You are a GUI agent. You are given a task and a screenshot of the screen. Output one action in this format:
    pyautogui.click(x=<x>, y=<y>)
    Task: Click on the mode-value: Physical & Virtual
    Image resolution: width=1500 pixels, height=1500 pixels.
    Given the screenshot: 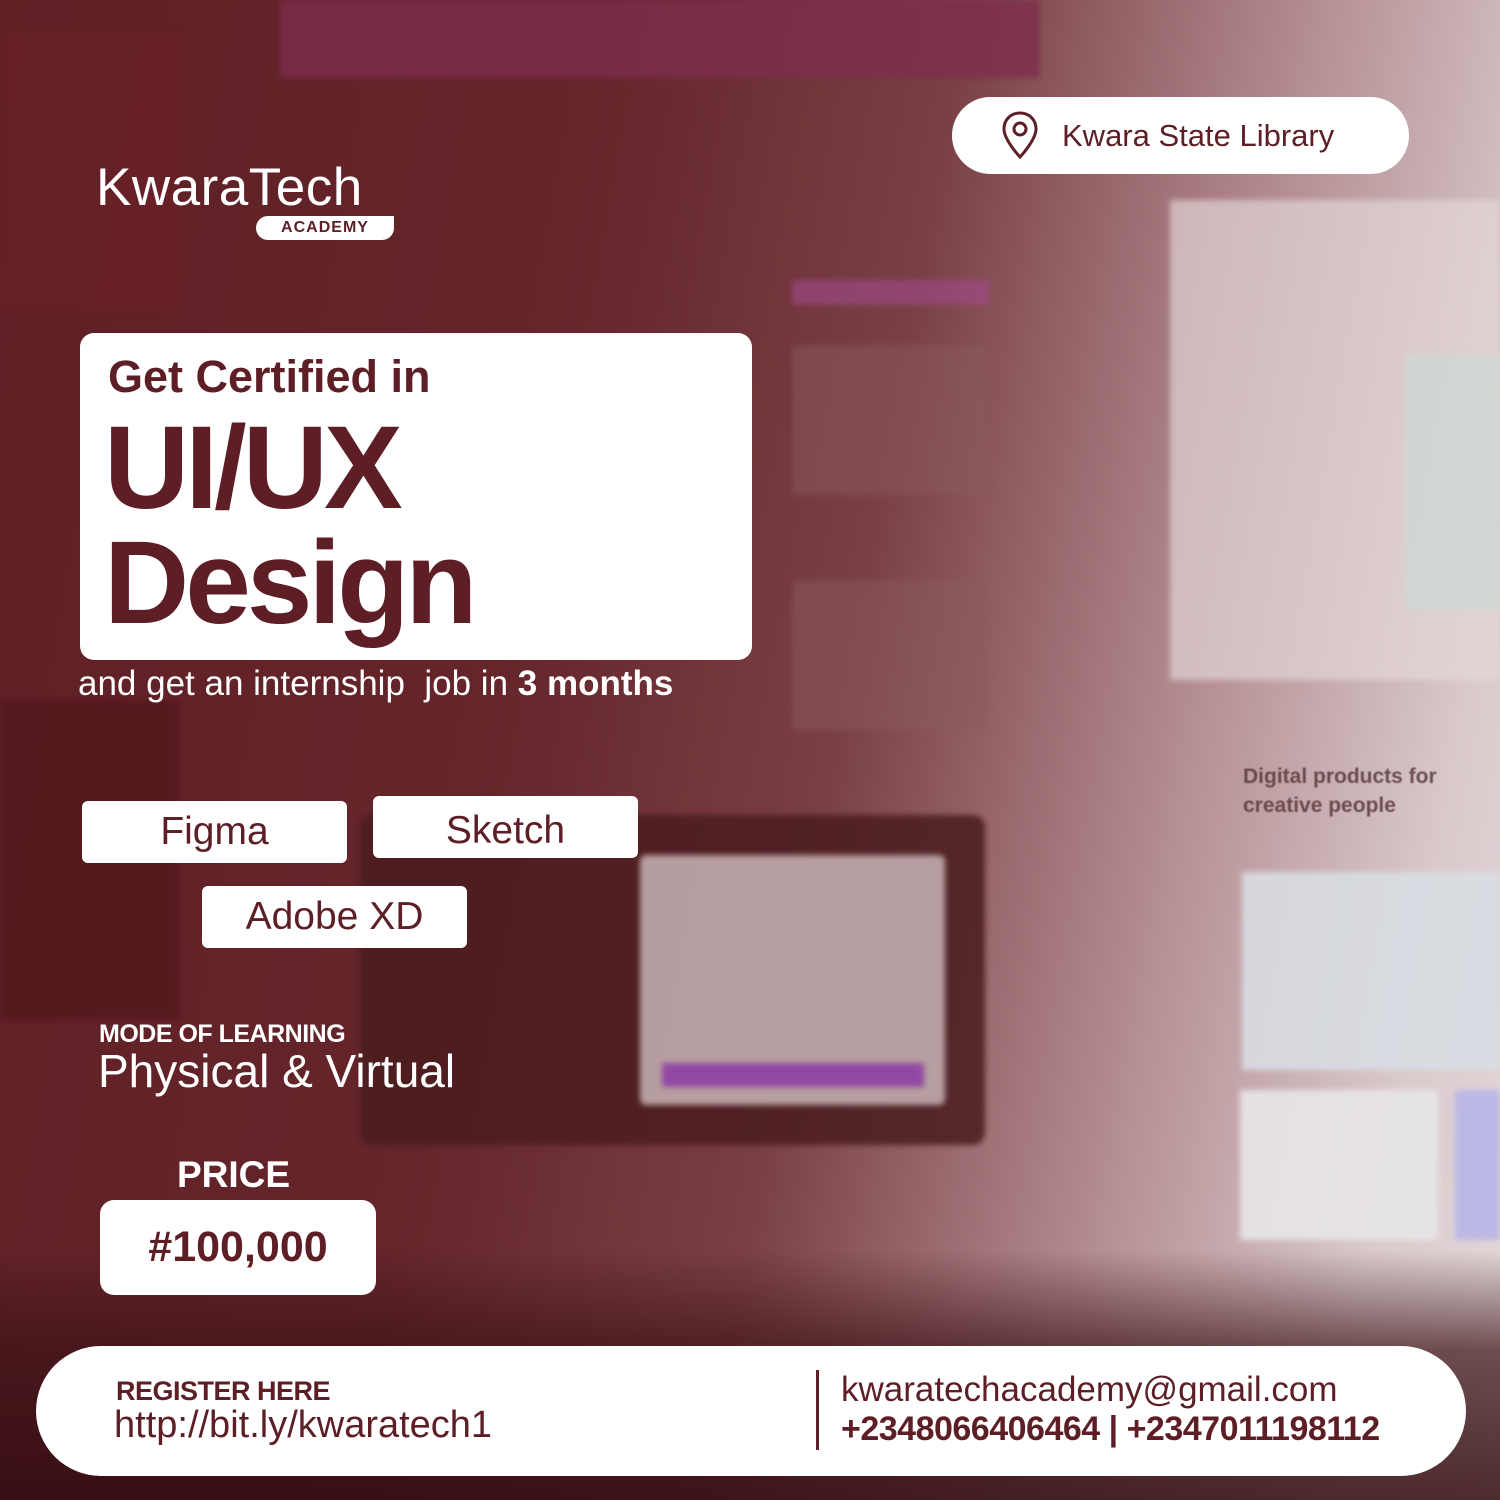 What is the action you would take?
    pyautogui.click(x=277, y=1071)
    